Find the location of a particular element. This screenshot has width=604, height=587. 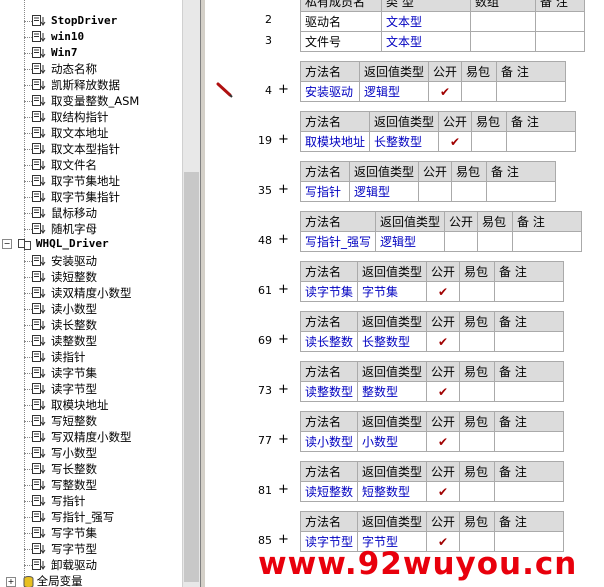

expand-minus-icon: − is located at coordinates (7, 243).